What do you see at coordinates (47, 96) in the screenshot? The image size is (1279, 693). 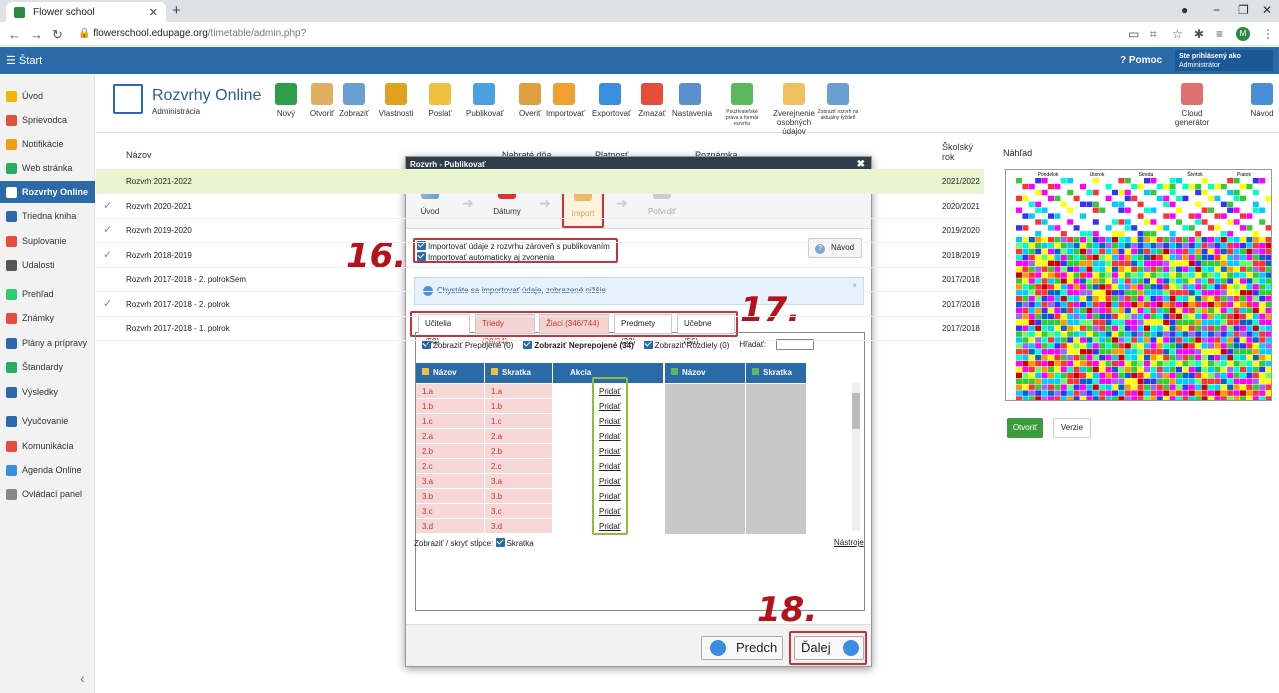 I see `sidebar-item: Úvod` at bounding box center [47, 96].